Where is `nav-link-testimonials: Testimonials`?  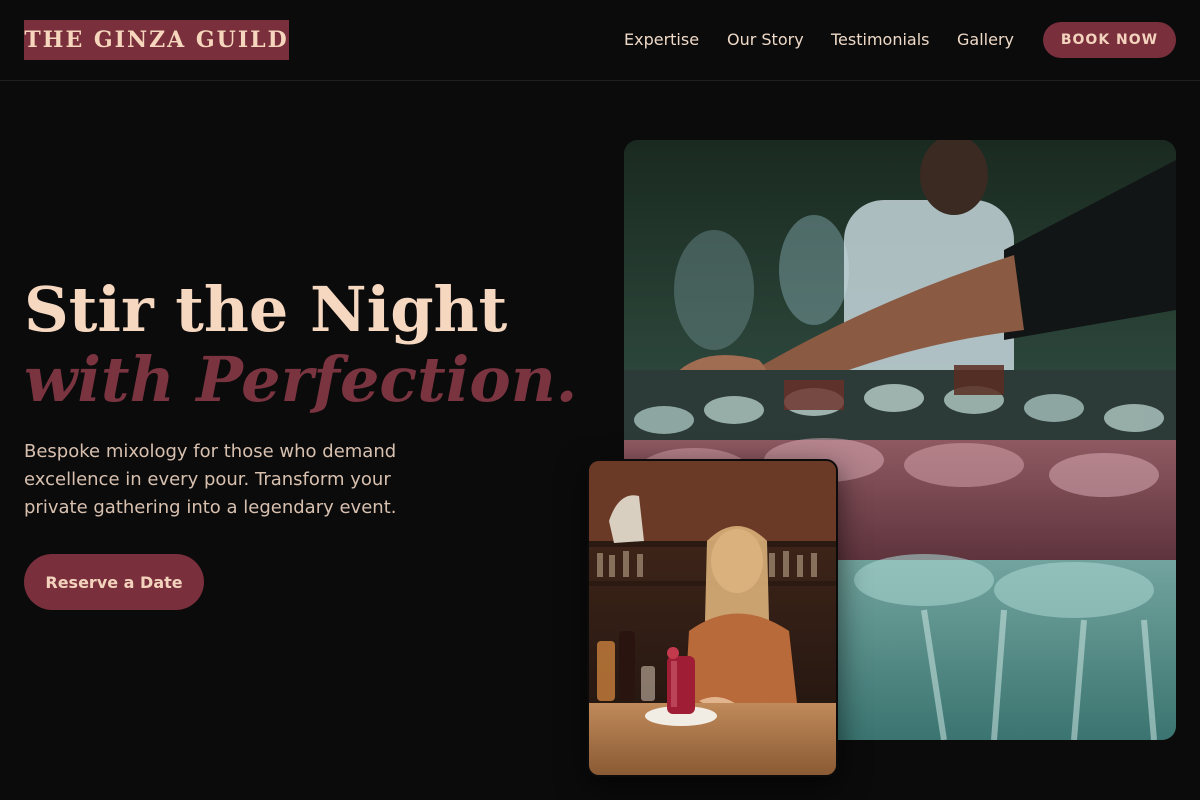
nav-link-testimonials: Testimonials is located at coordinates (880, 40).